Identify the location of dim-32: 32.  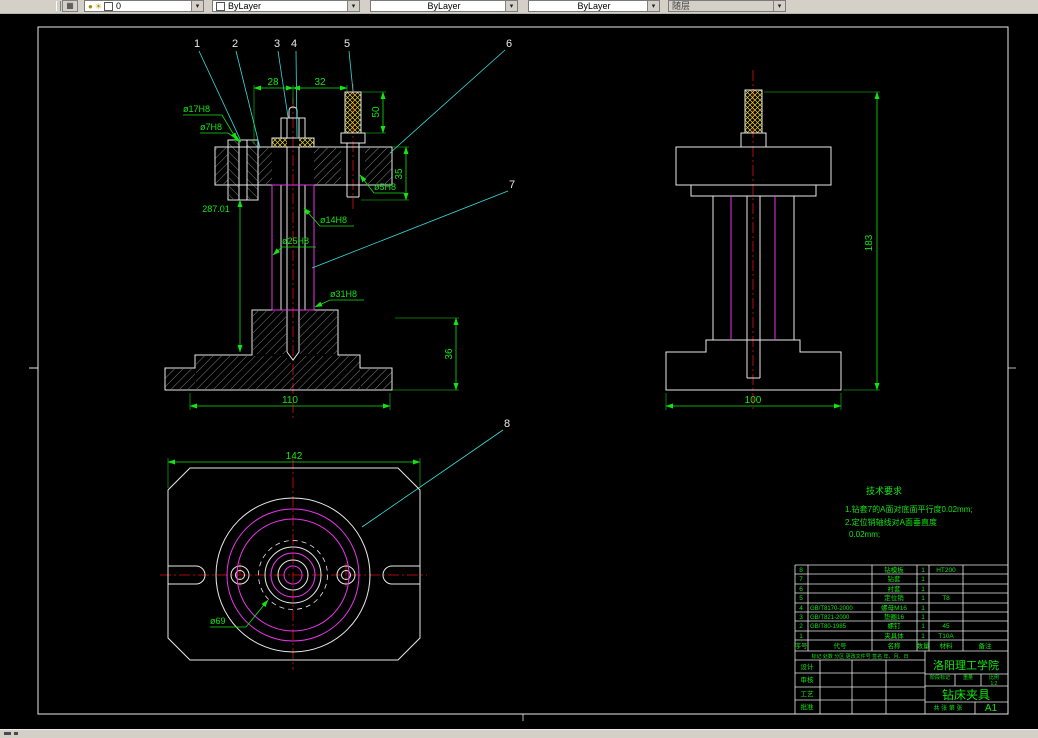
(320, 82).